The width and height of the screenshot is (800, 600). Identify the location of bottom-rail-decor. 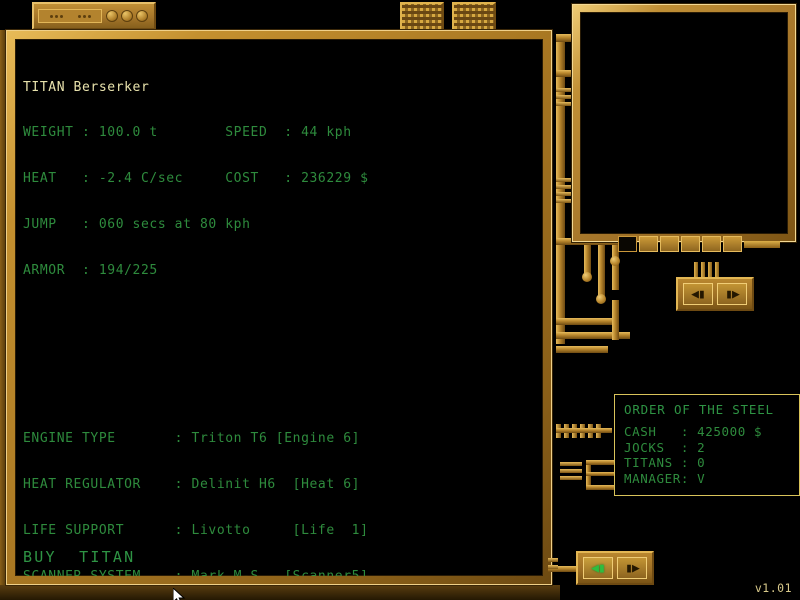
(280, 592).